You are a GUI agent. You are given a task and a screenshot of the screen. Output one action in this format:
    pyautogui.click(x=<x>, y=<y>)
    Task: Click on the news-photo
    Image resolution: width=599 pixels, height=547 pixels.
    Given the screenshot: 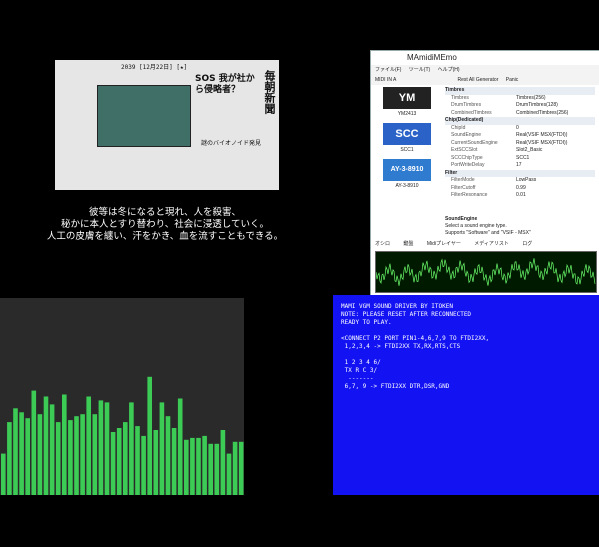 What is the action you would take?
    pyautogui.click(x=144, y=116)
    